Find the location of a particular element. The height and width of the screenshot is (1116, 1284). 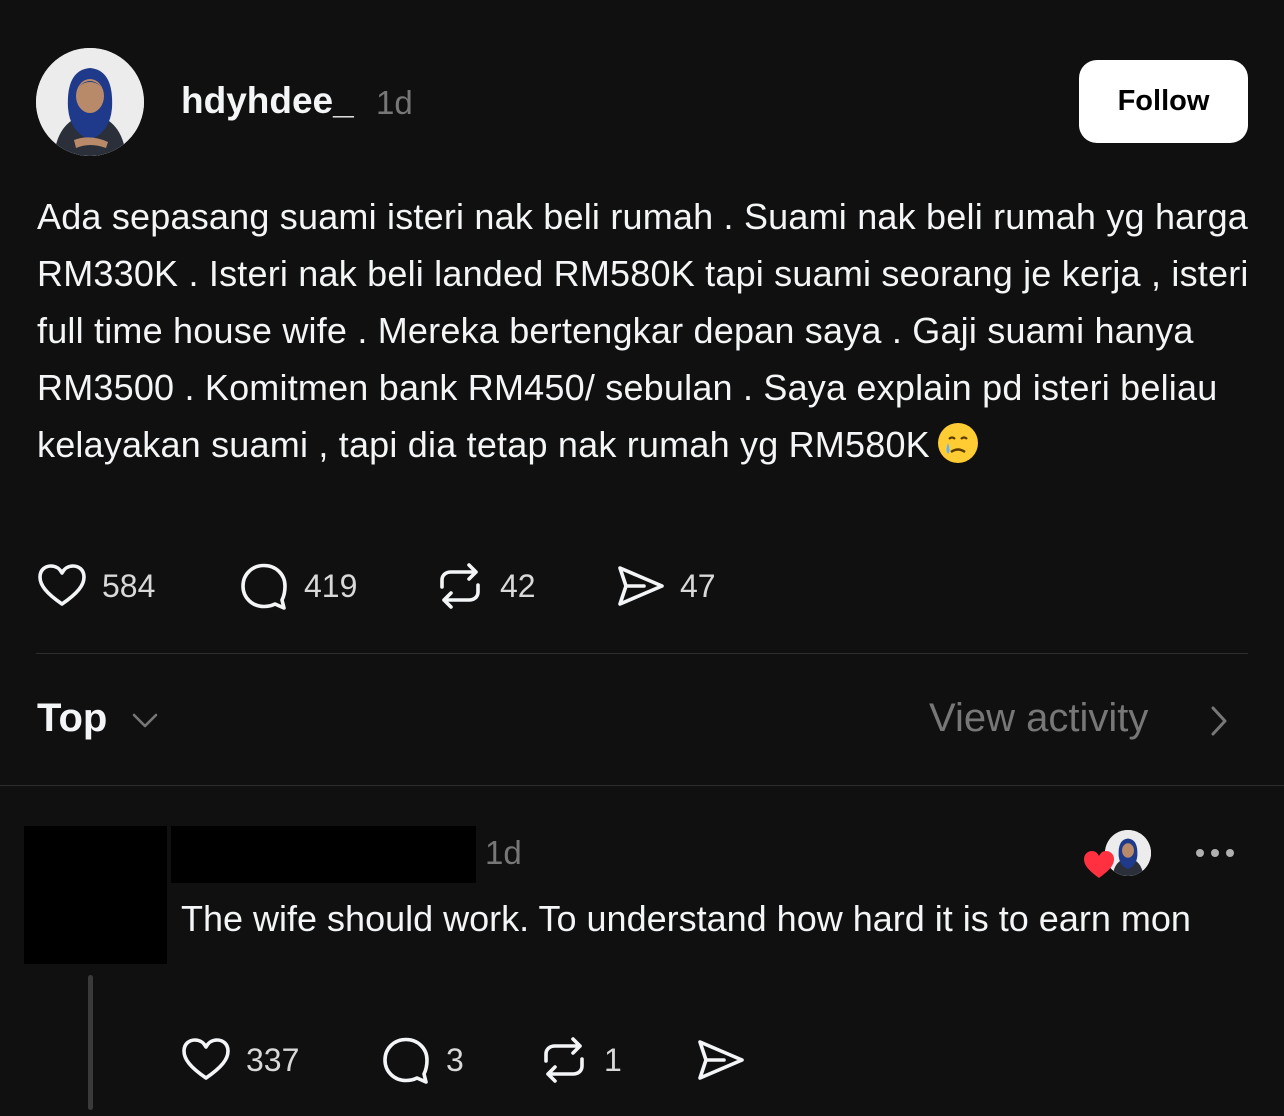

repost-count: 42 is located at coordinates (518, 585).